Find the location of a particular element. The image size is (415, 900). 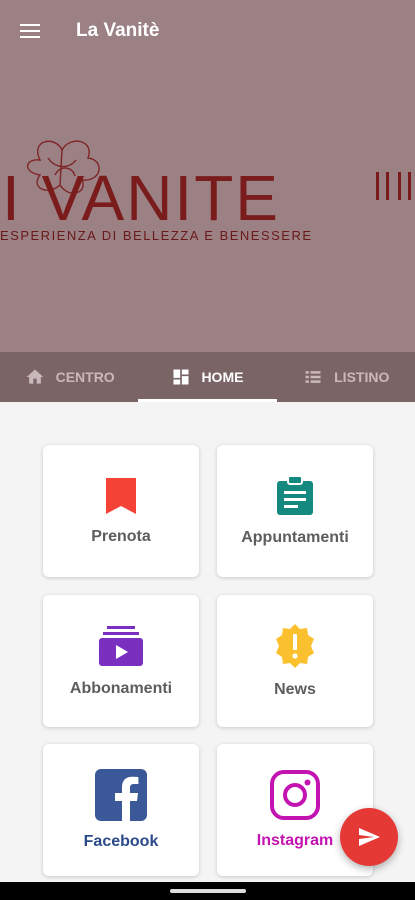

hamburger-icon is located at coordinates (30, 31).